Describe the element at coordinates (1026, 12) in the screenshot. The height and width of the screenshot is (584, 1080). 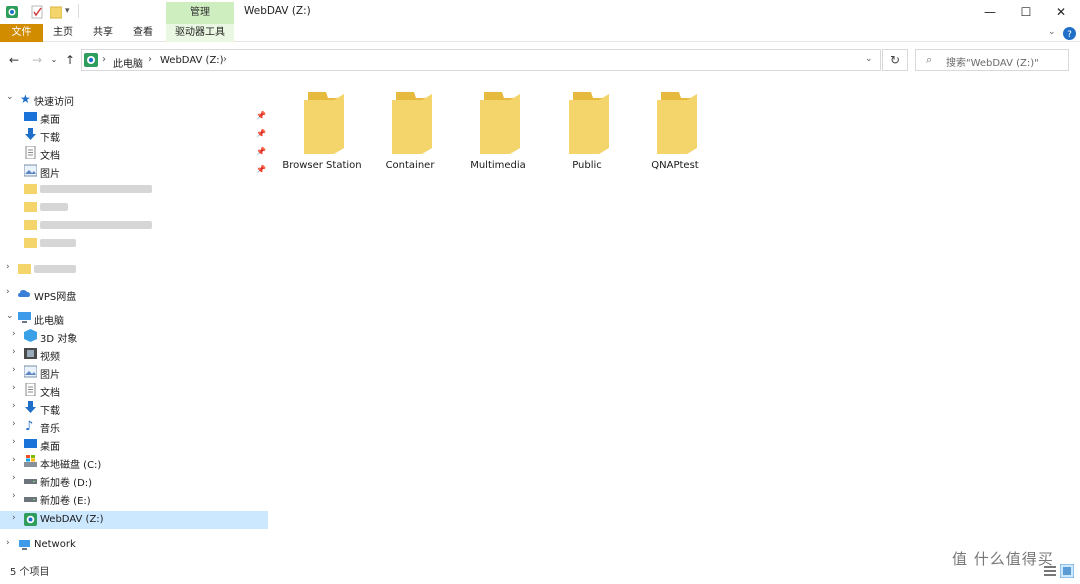
I see `maximize-button: ☐` at that location.